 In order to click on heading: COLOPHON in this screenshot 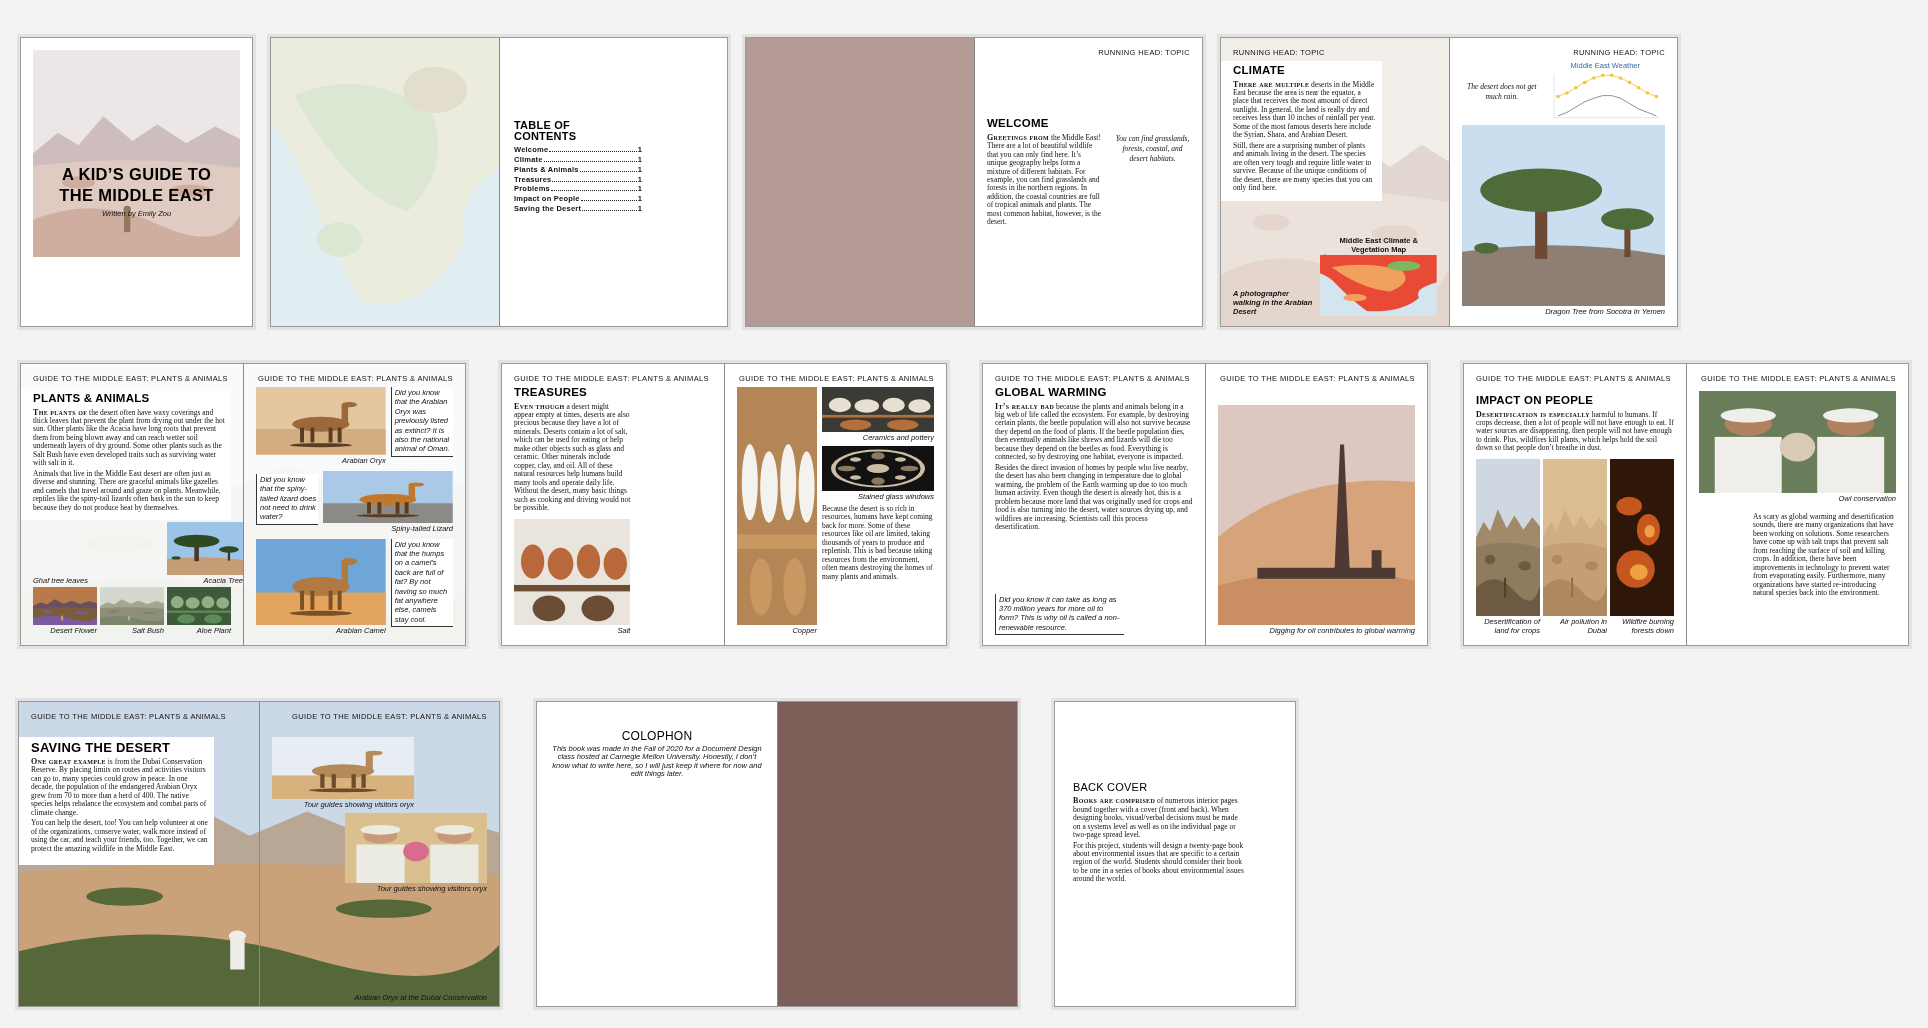, I will do `click(657, 736)`.